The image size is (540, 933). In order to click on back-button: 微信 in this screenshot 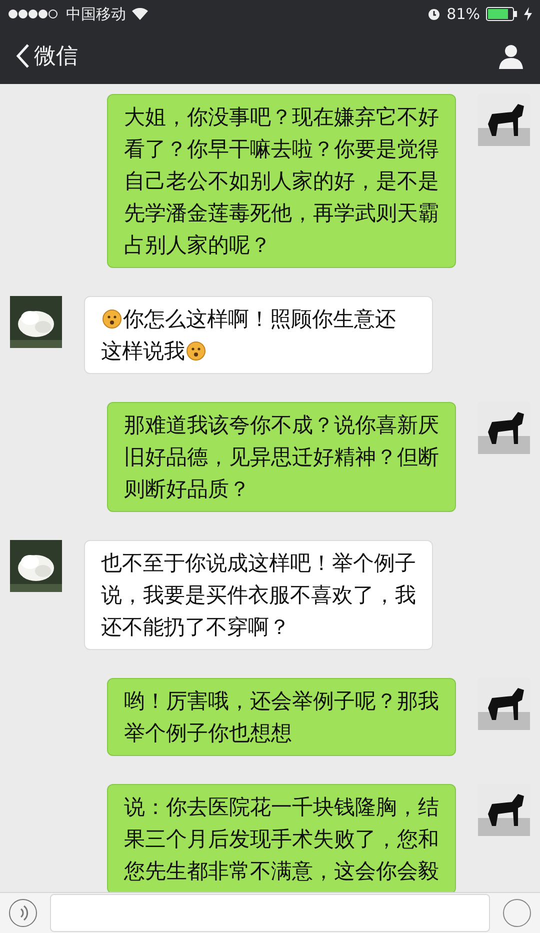, I will do `click(47, 56)`.